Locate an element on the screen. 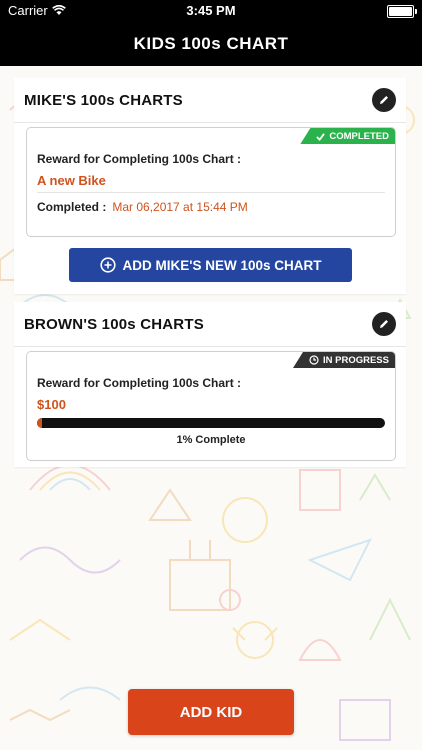 This screenshot has height=750, width=422. battery-icon is located at coordinates (402, 11).